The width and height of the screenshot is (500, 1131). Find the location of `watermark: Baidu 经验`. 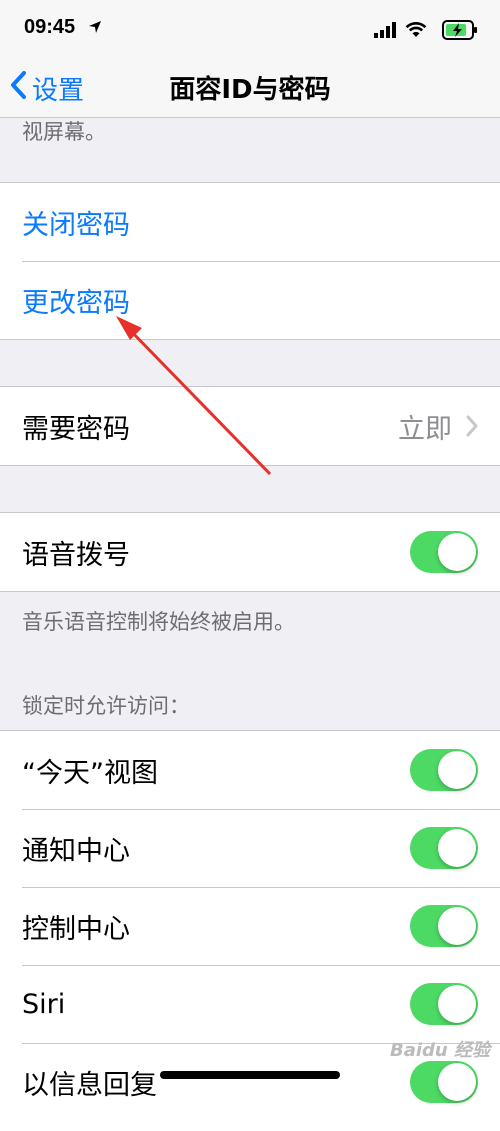

watermark: Baidu 经验 is located at coordinates (440, 1050).